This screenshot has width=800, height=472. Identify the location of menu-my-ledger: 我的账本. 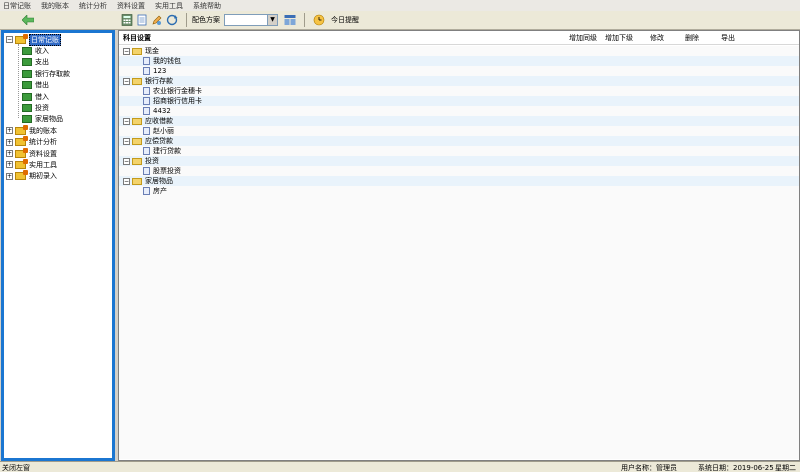
(55, 6).